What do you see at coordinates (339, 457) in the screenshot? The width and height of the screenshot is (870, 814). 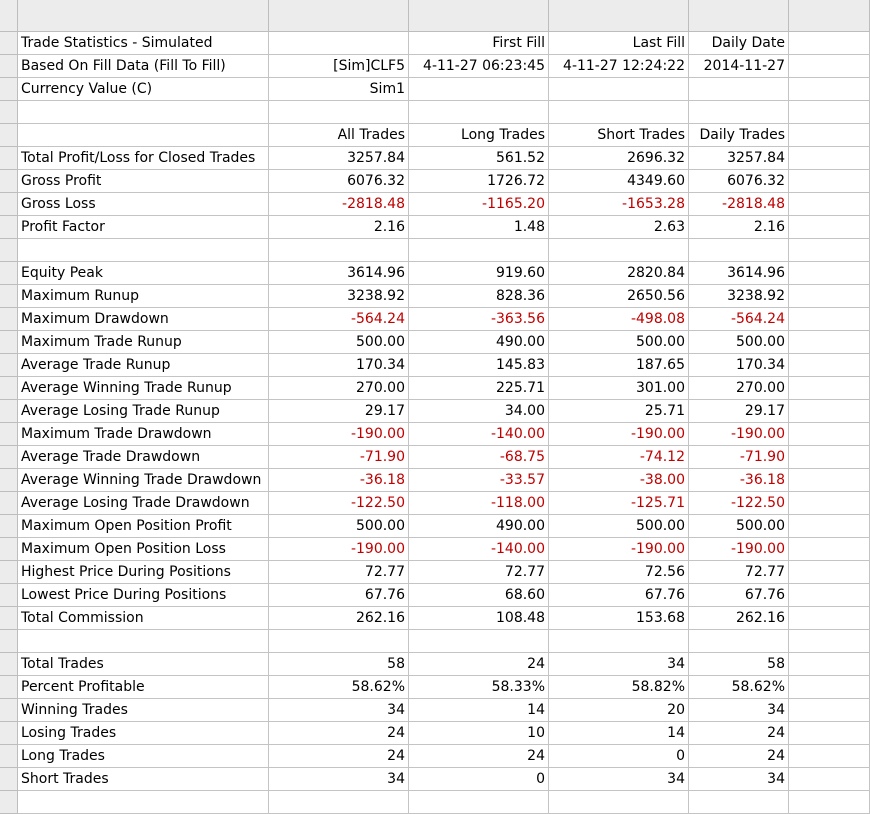 I see `all-trades-cell: -71.90` at bounding box center [339, 457].